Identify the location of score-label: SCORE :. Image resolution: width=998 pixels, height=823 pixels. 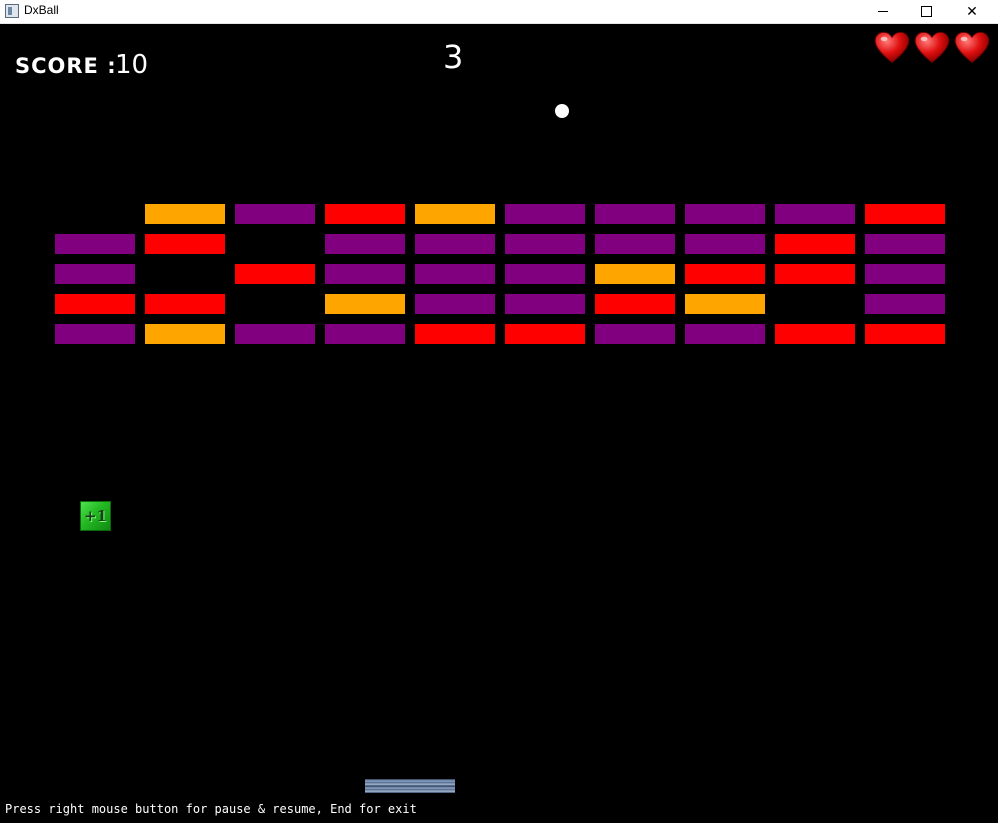
(66, 66).